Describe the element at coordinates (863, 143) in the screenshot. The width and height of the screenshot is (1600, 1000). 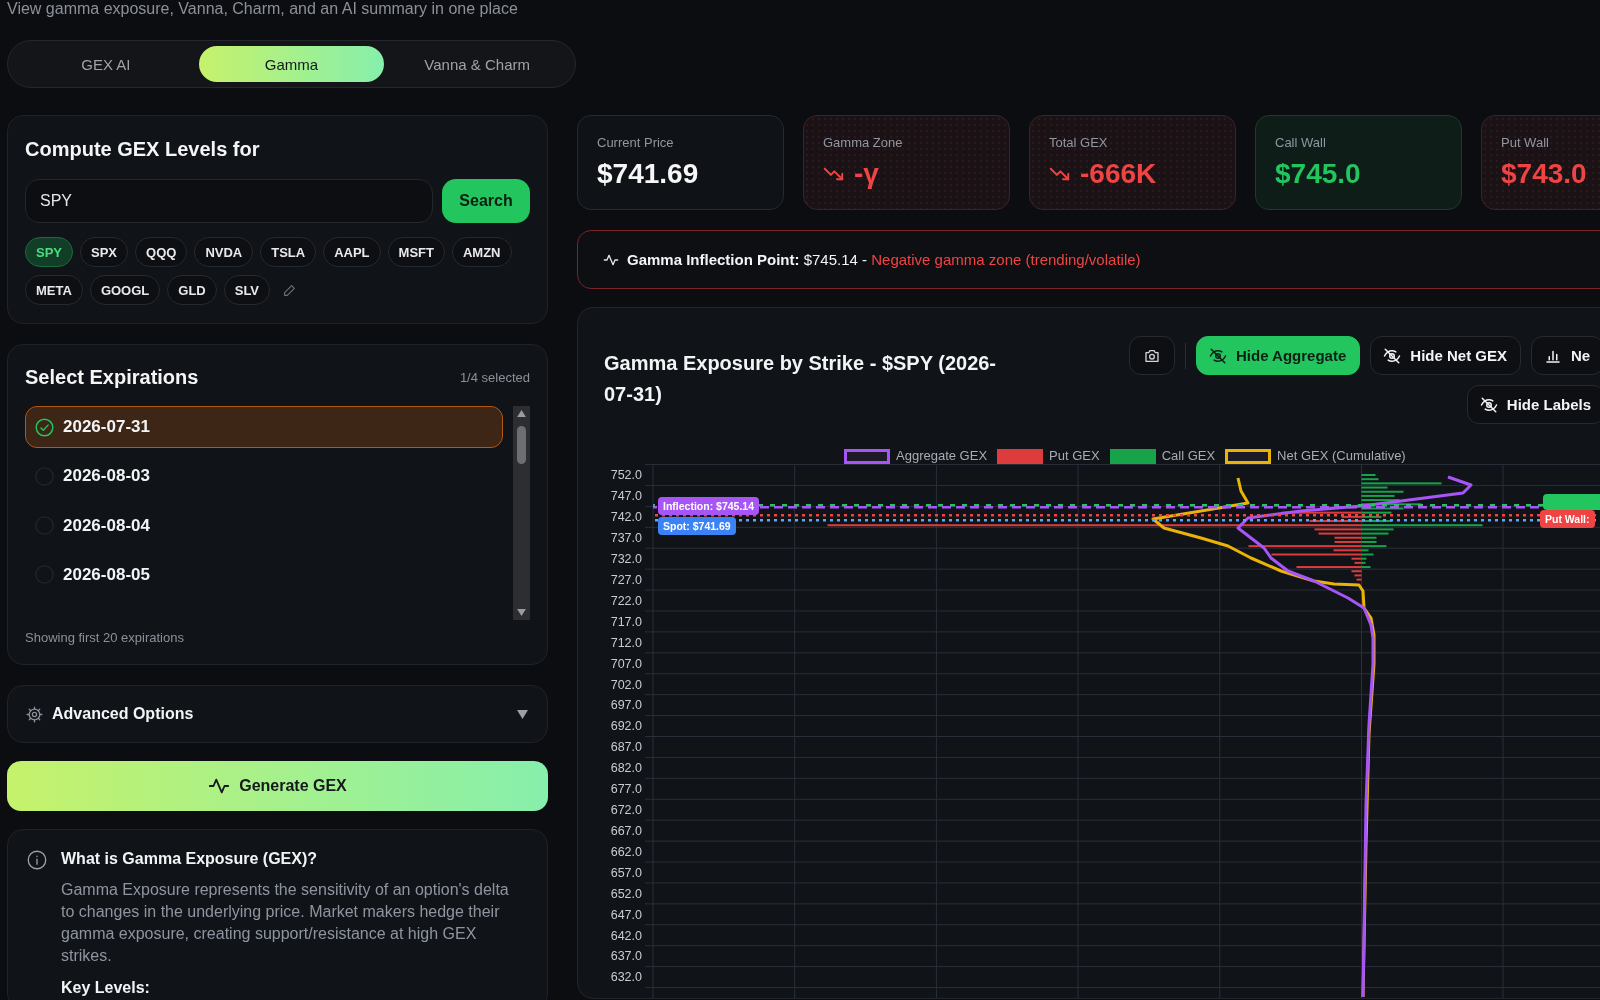
I see `stat-label: Gamma Zone` at that location.